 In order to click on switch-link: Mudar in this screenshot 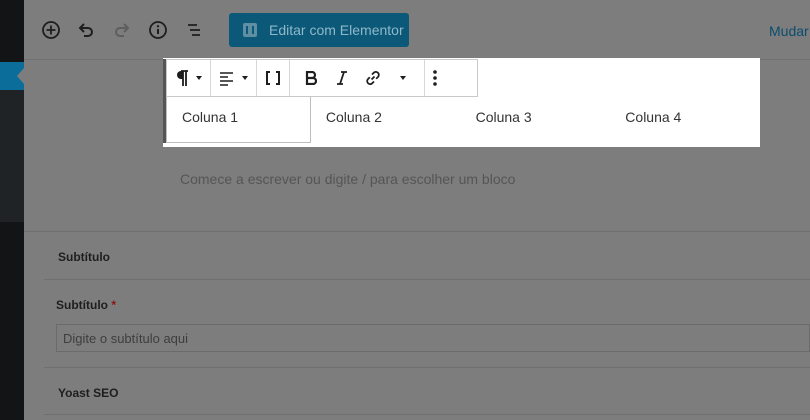, I will do `click(789, 31)`.